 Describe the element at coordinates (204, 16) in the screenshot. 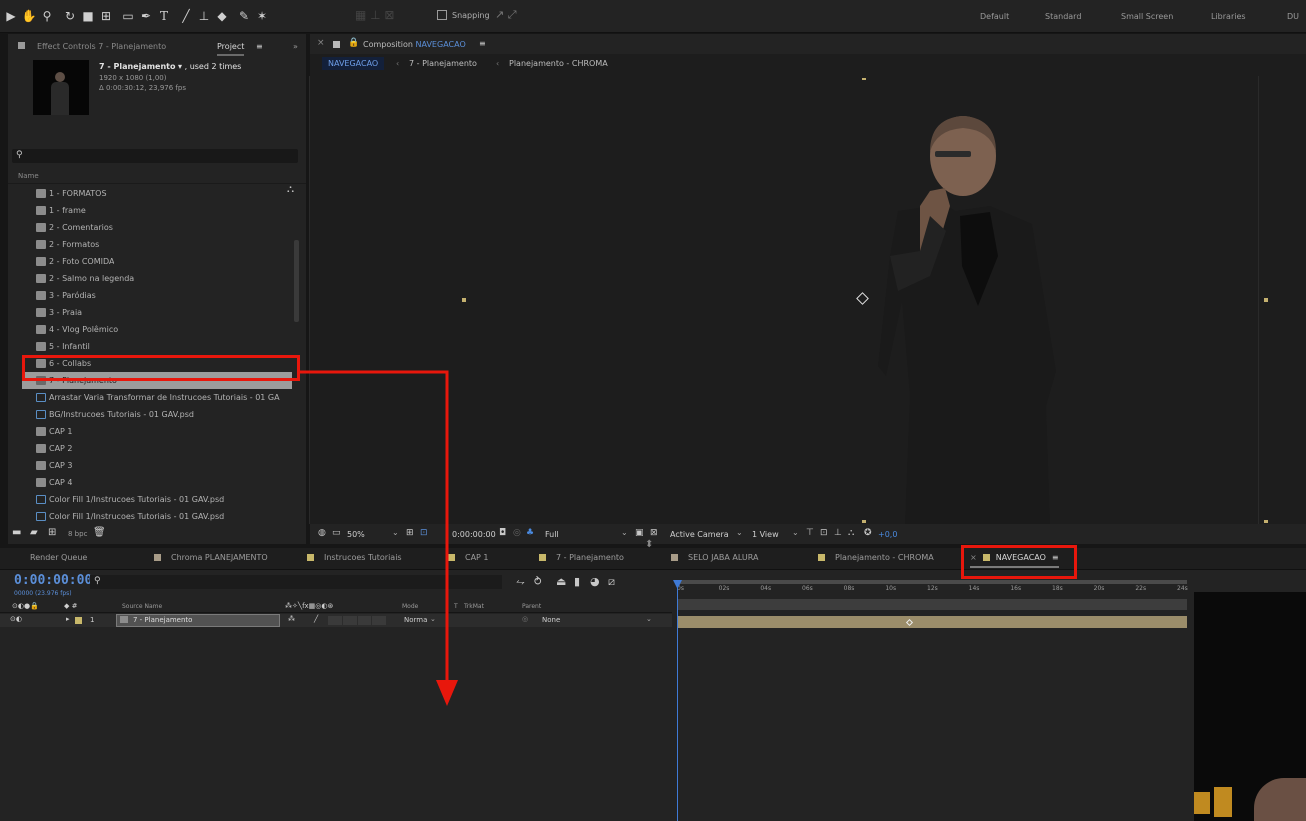

I see `clone-stamp-tool-icon: ⊥` at that location.